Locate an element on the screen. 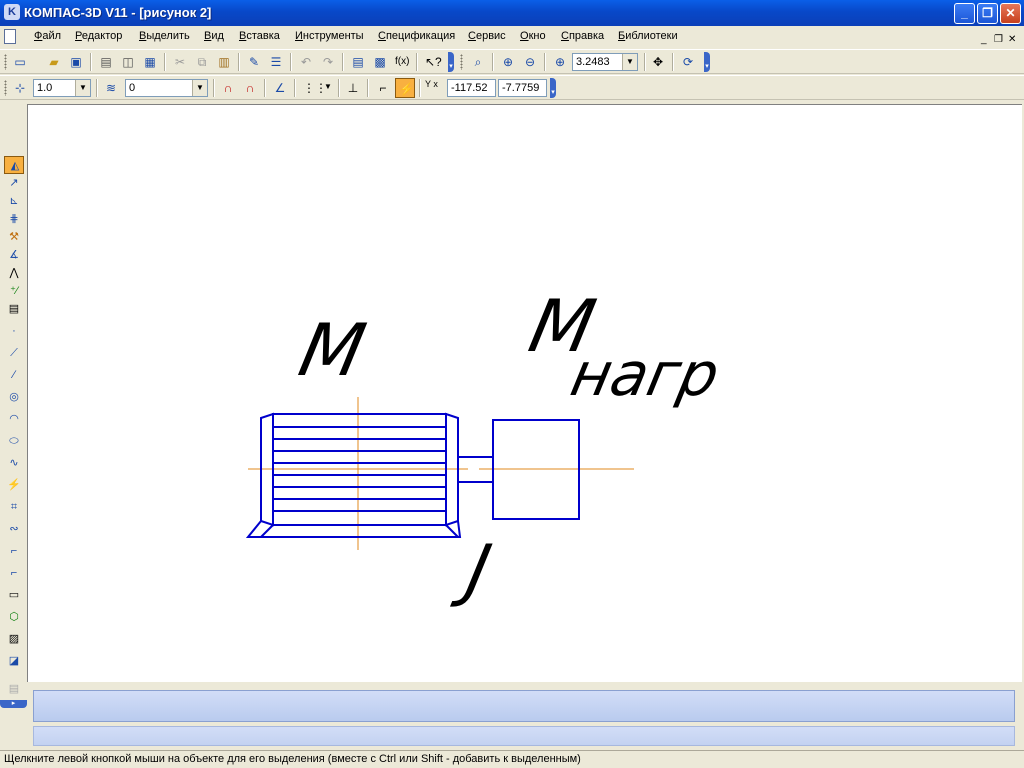 The width and height of the screenshot is (1024, 768). tool-segment: ∕ is located at coordinates (14, 375).